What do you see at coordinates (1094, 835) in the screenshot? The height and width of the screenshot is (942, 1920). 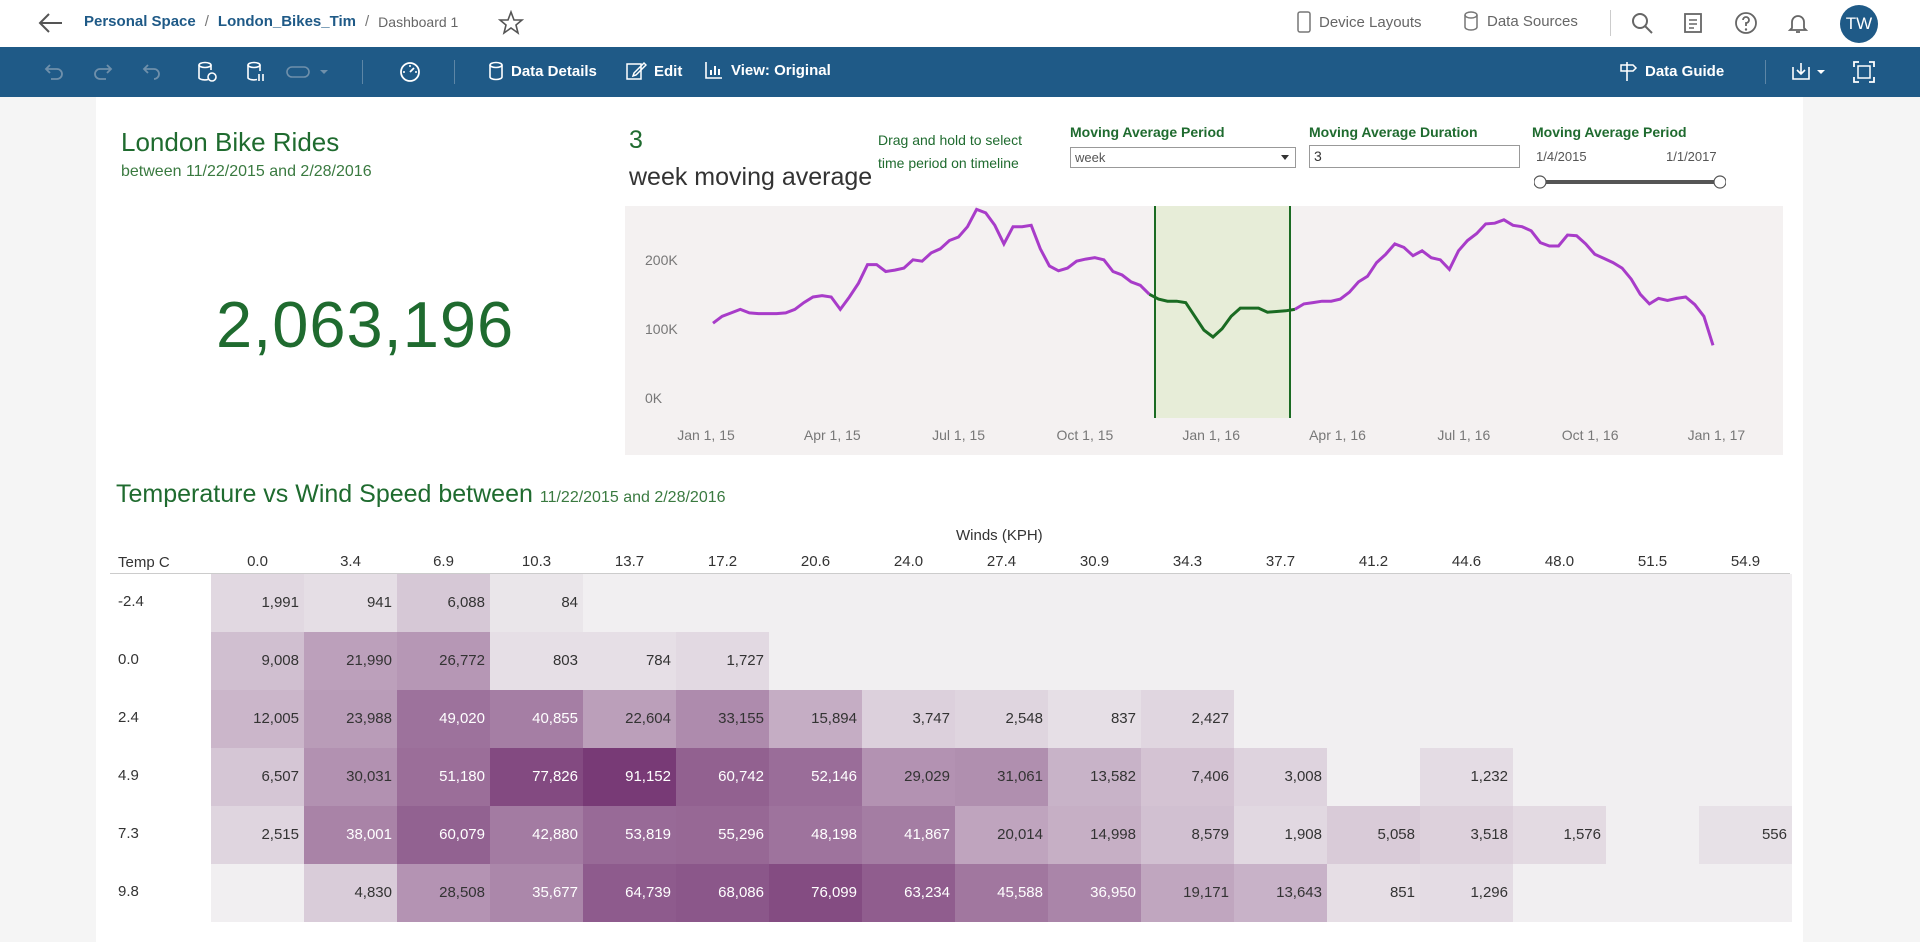 I see `heatmap-cell: 14,998` at bounding box center [1094, 835].